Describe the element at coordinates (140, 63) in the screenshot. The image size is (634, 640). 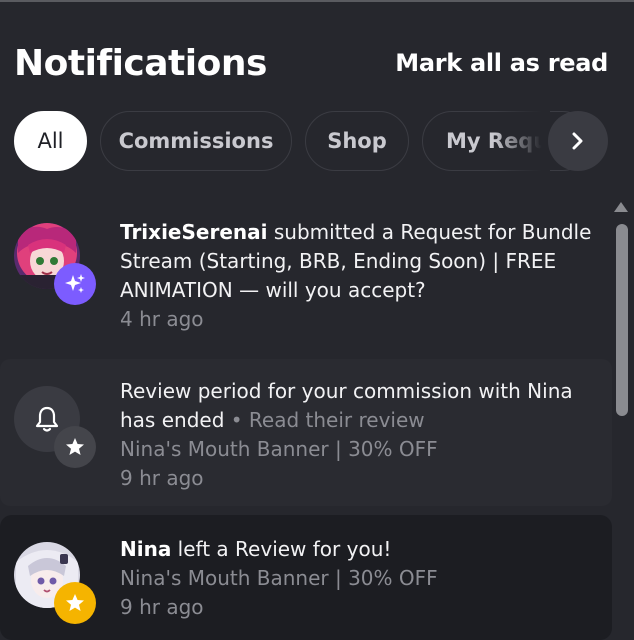
I see `page-title: Notifications` at that location.